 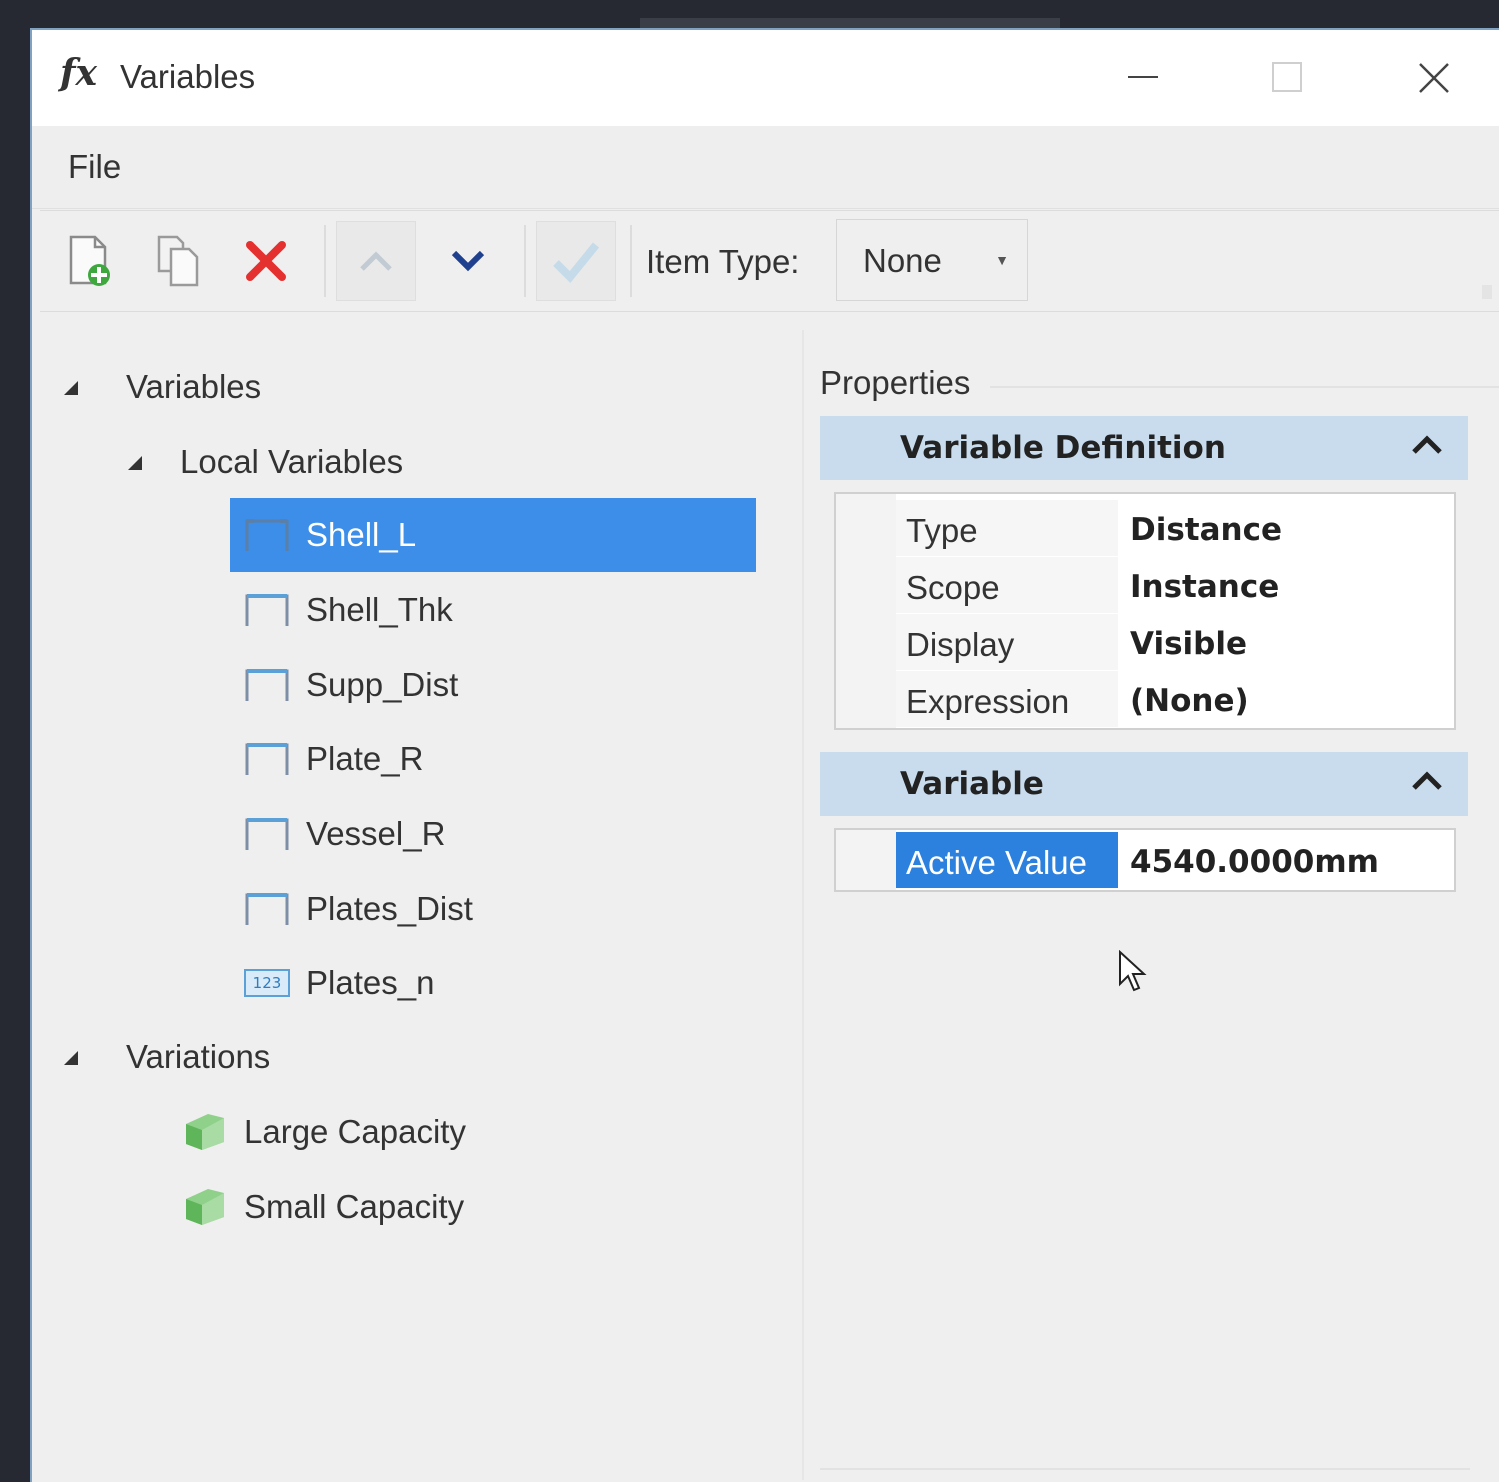 What do you see at coordinates (493, 610) in the screenshot?
I see `variable-item-shell-thk: Shell_Thk` at bounding box center [493, 610].